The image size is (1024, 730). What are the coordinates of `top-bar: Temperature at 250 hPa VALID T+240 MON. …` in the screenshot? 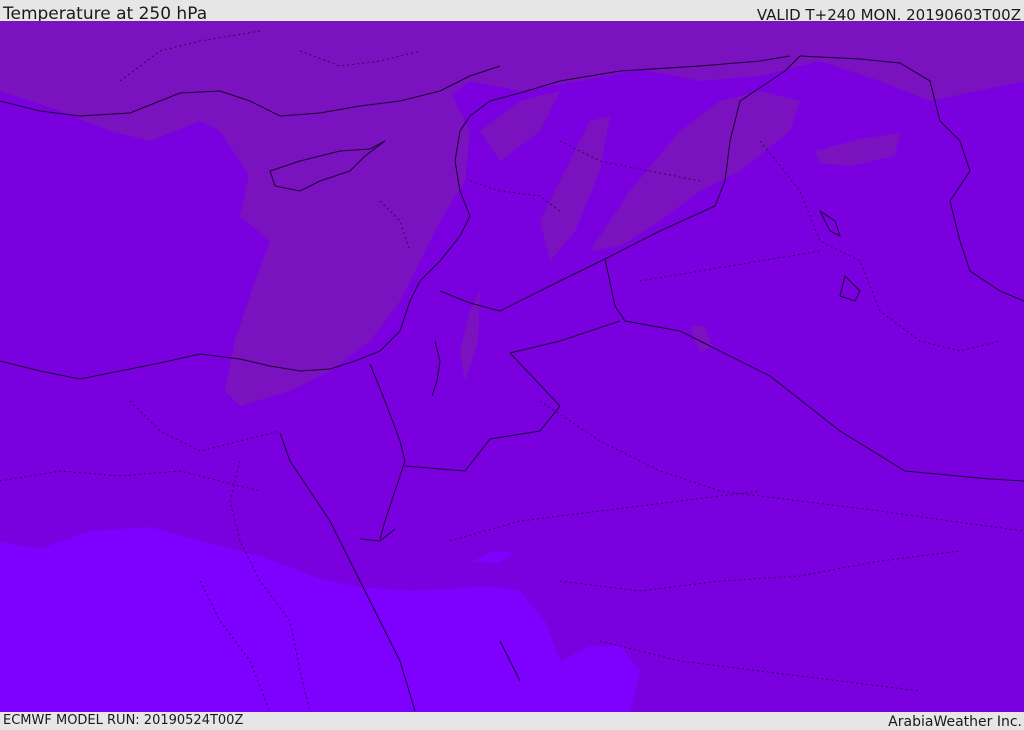 It's located at (512, 12).